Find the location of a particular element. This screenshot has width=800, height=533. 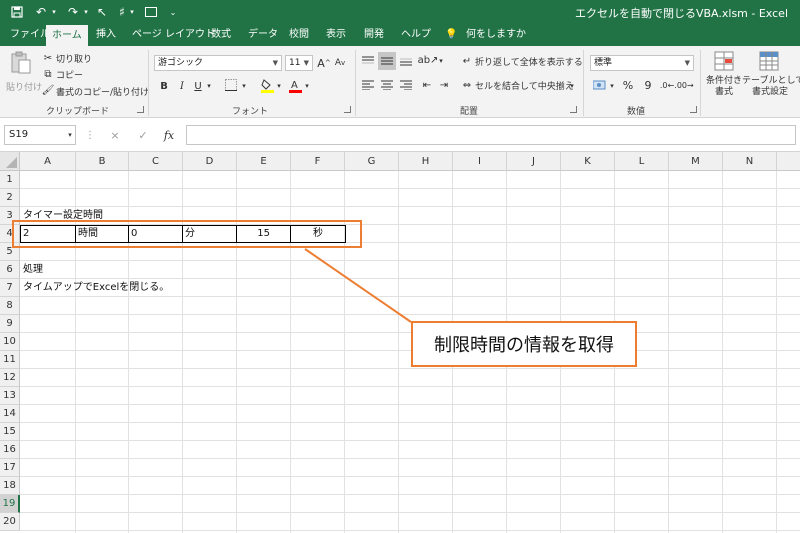

touch-dropdown-icon: ▾ is located at coordinates (132, 12).